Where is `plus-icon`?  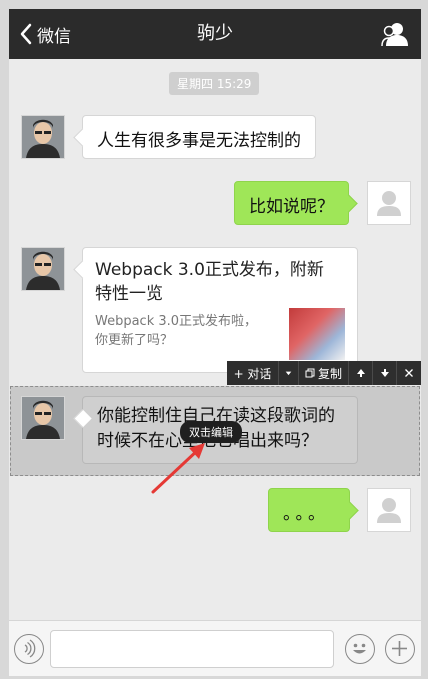
plus-icon is located at coordinates (399, 648).